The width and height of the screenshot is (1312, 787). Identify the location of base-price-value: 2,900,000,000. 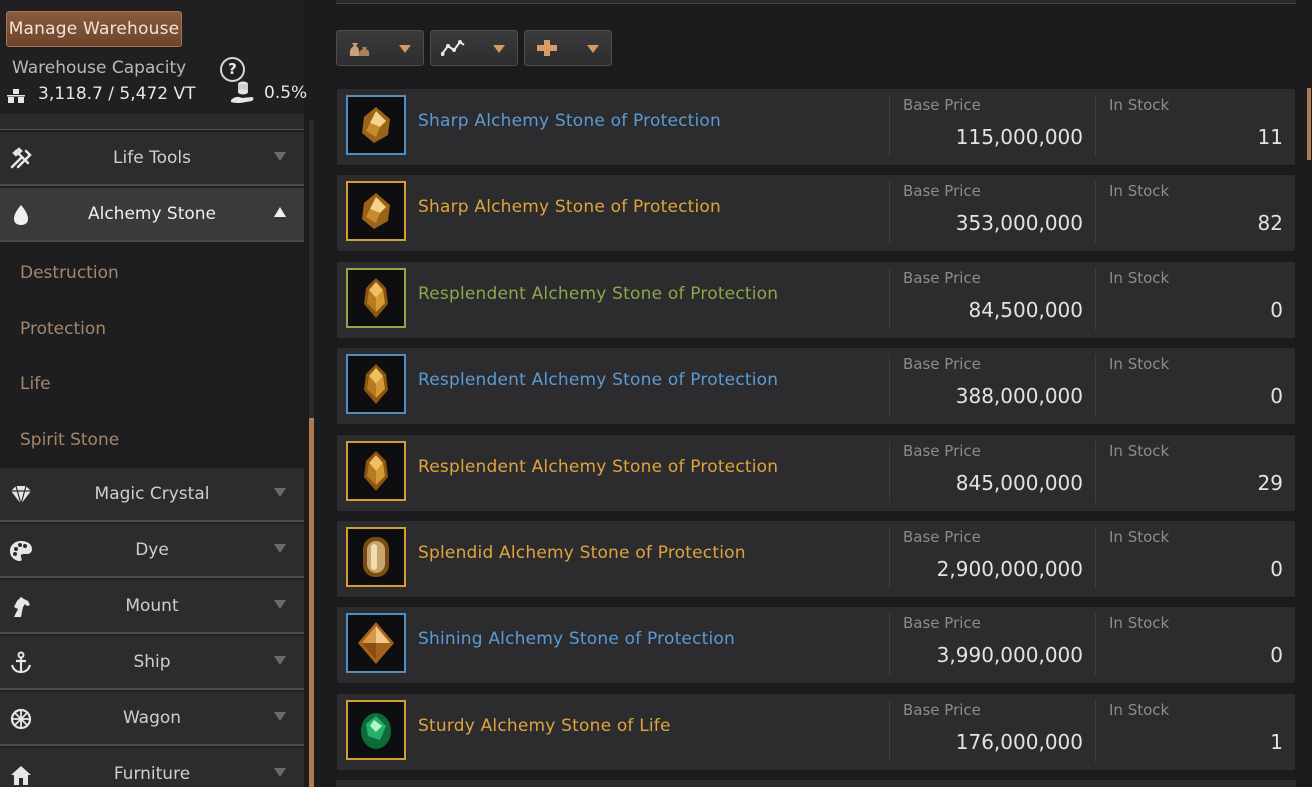
(1009, 569).